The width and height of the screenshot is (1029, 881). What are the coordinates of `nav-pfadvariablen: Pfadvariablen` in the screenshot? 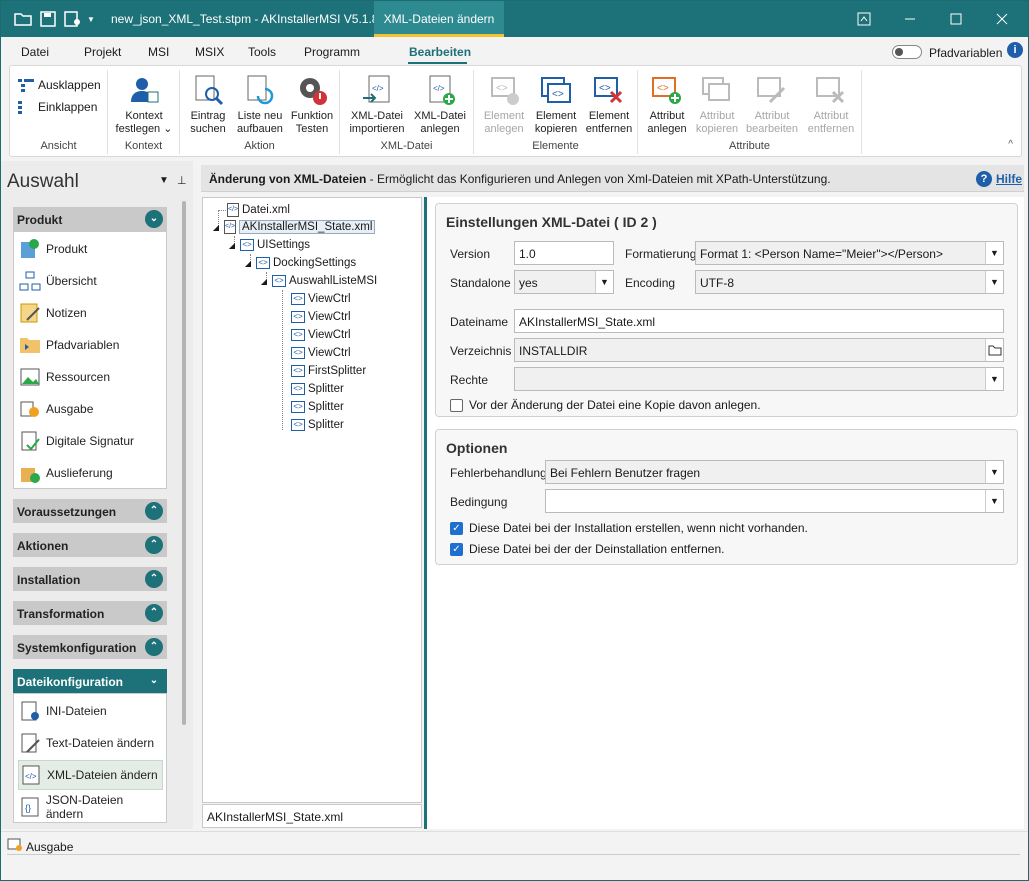 It's located at (90, 345).